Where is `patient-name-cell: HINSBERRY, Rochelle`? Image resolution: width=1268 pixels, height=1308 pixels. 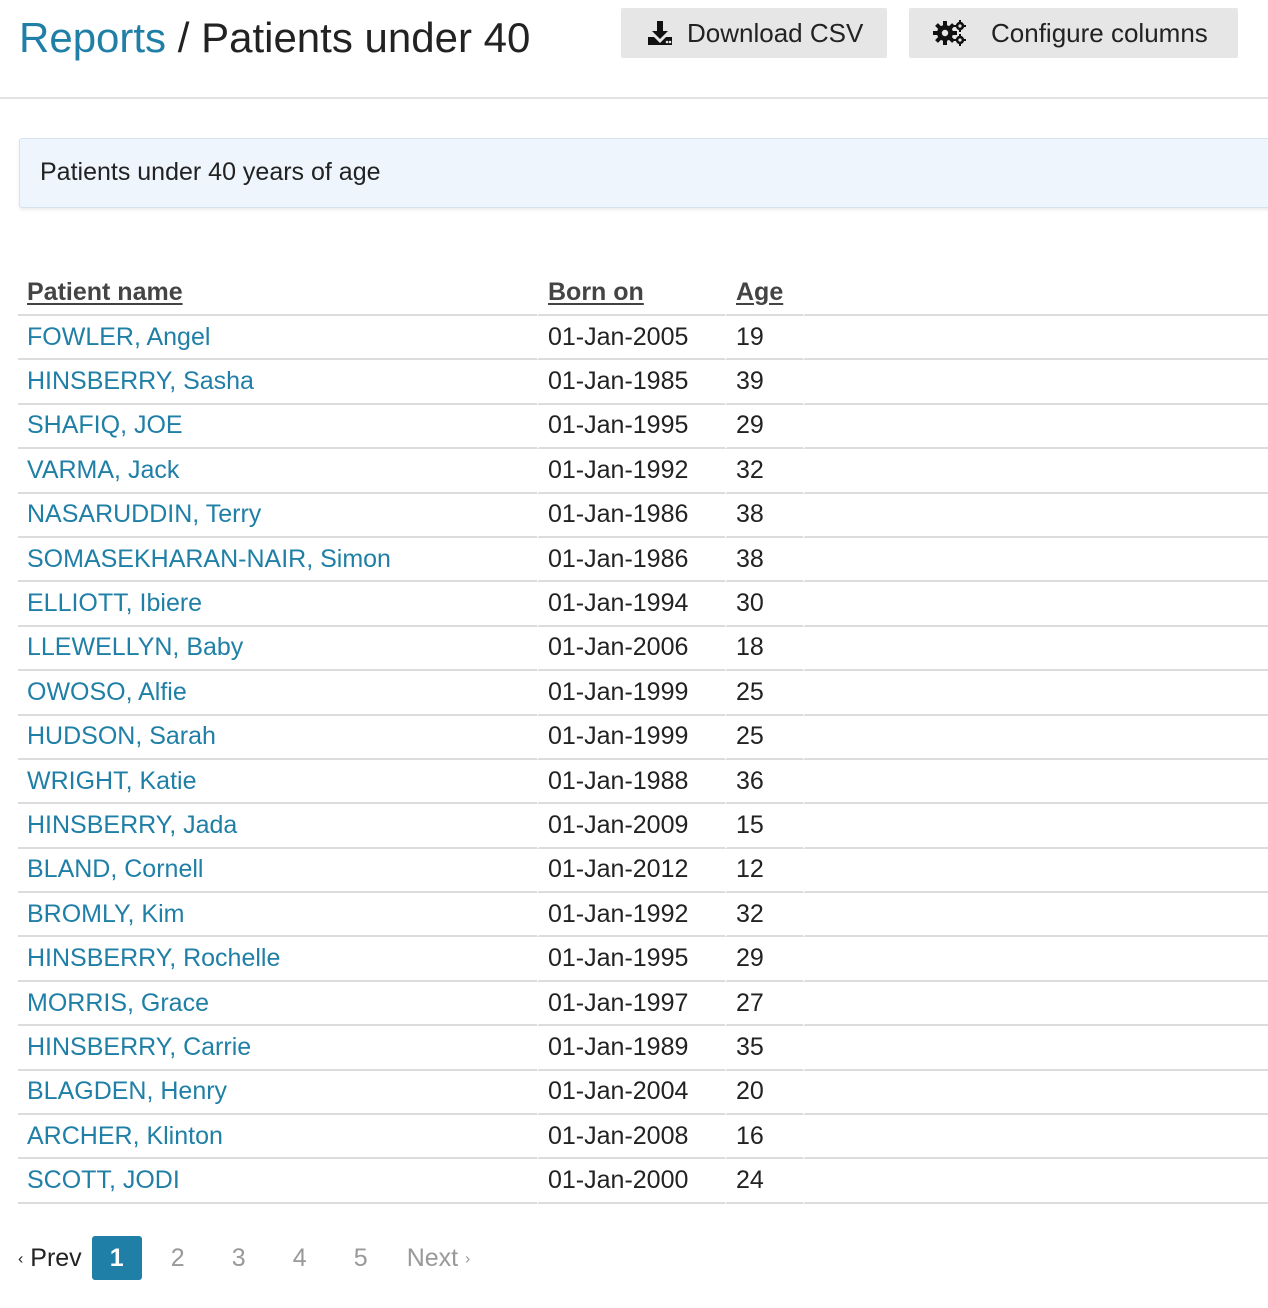
patient-name-cell: HINSBERRY, Rochelle is located at coordinates (277, 959).